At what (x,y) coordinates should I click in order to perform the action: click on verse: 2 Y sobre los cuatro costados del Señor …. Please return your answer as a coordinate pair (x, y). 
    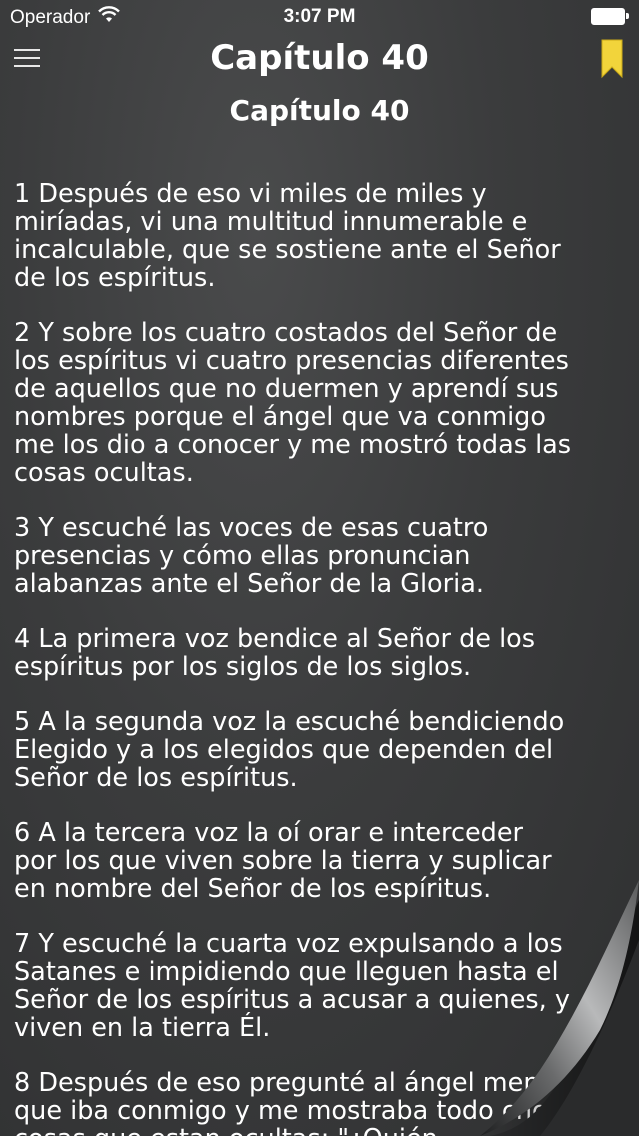
    Looking at the image, I should click on (293, 403).